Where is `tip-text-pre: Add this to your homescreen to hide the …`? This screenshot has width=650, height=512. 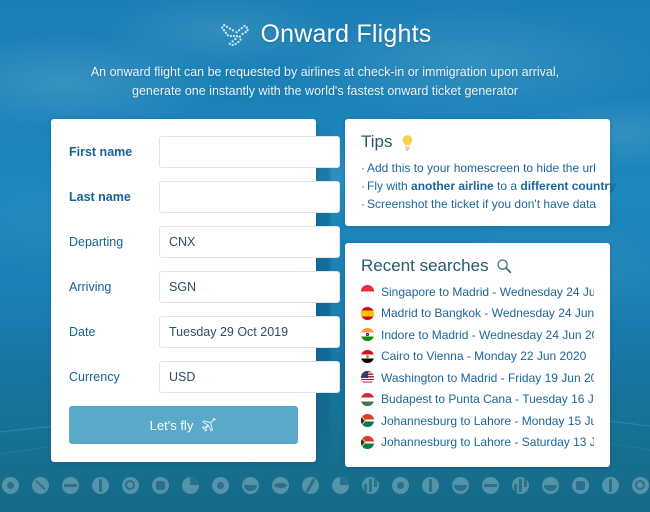
tip-text-pre: Add this to your homescreen to hide the … is located at coordinates (481, 168).